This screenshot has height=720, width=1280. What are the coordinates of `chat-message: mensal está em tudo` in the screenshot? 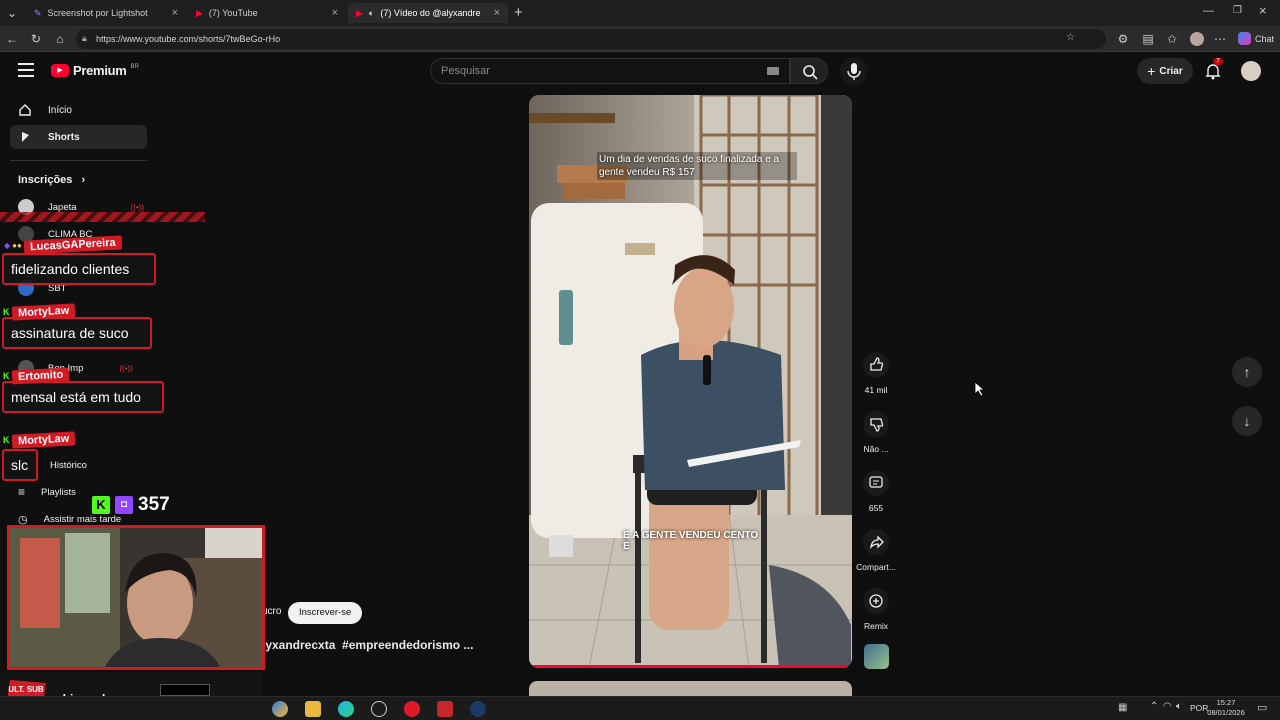 It's located at (83, 397).